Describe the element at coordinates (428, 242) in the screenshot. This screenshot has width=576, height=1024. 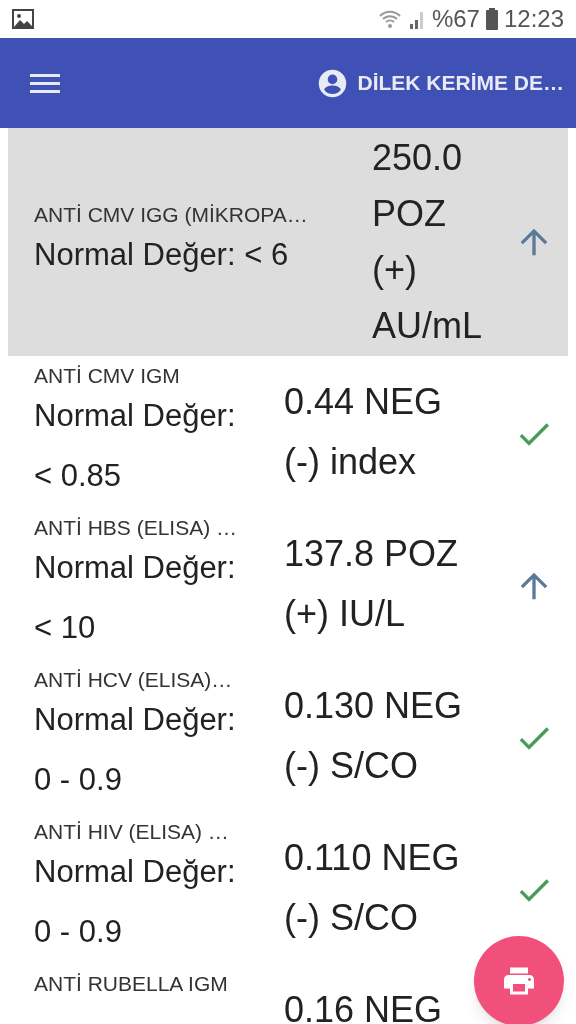
I see `result-value: 250.0 POZ (+) AU/mL` at that location.